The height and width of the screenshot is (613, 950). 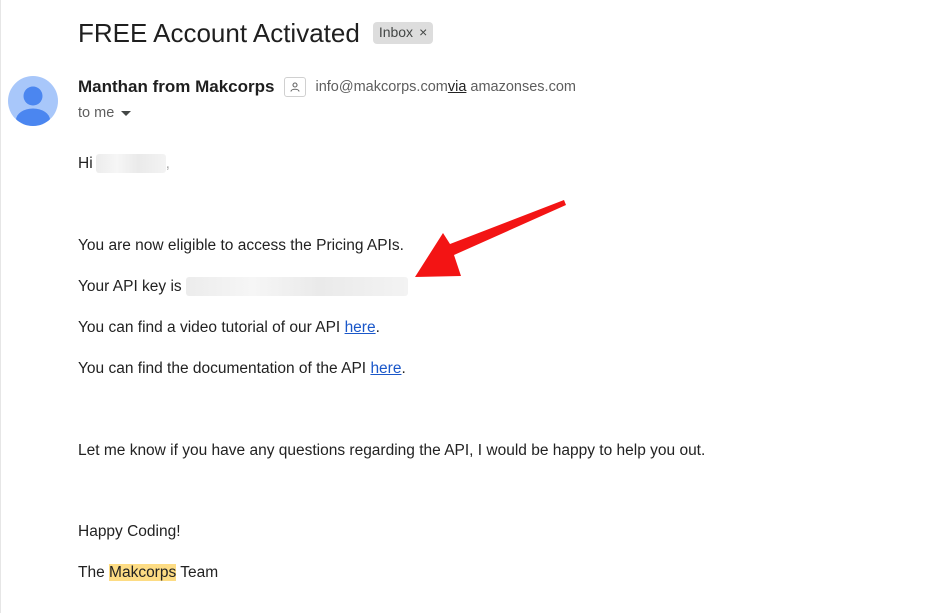 I want to click on red-arrow-icon, so click(x=490, y=238).